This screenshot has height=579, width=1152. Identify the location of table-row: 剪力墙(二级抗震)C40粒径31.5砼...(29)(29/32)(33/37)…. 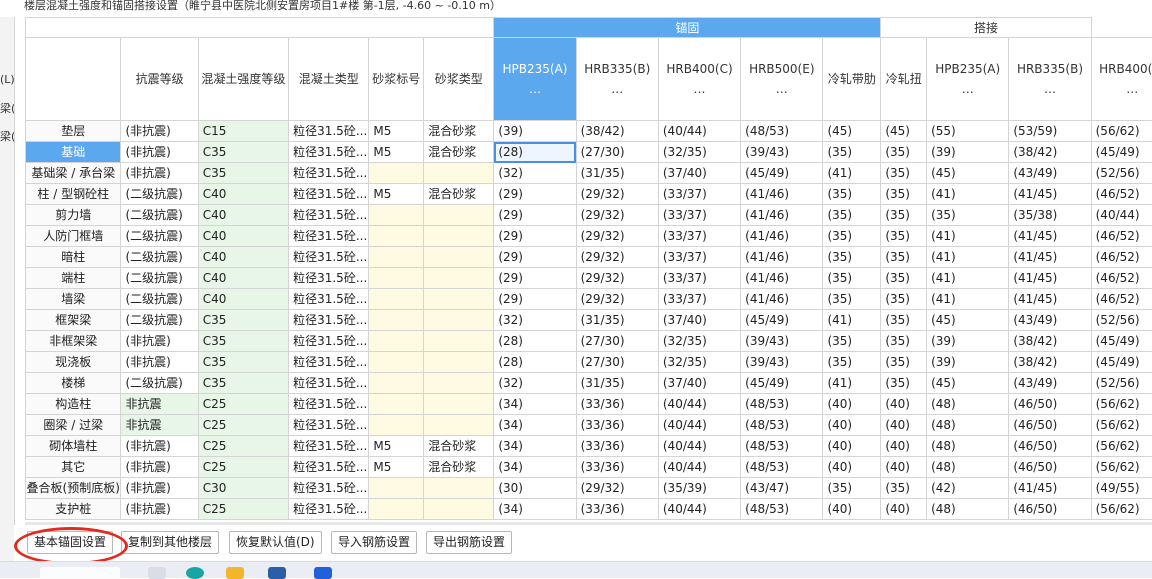
(589, 215).